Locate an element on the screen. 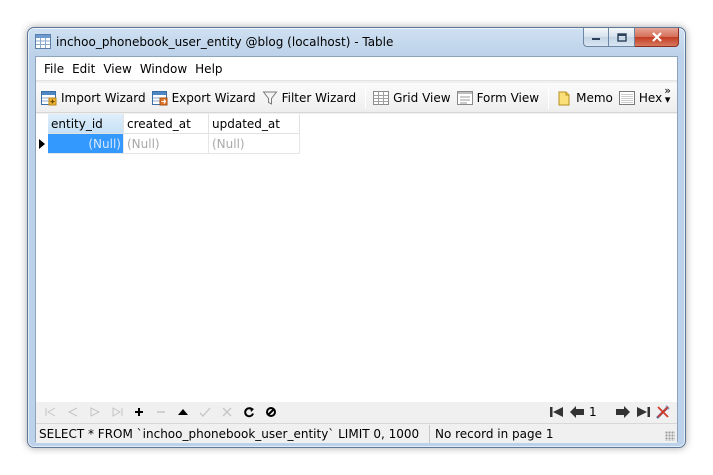  menu-file: File is located at coordinates (54, 69).